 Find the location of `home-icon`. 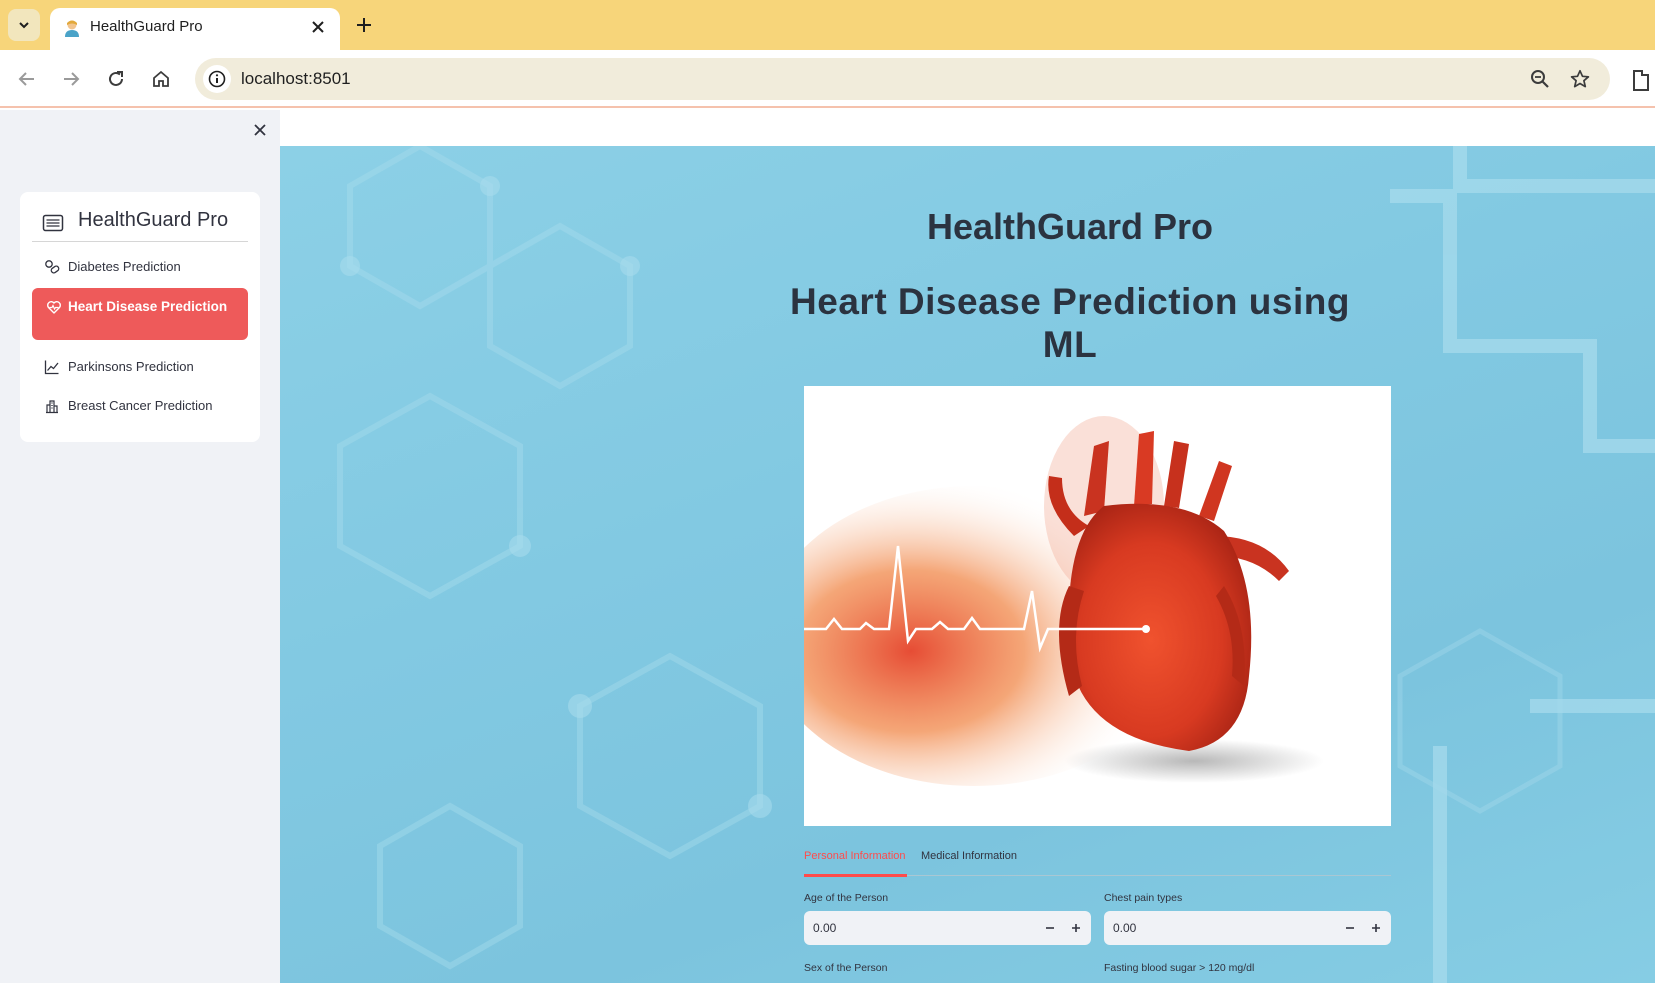

home-icon is located at coordinates (161, 78).